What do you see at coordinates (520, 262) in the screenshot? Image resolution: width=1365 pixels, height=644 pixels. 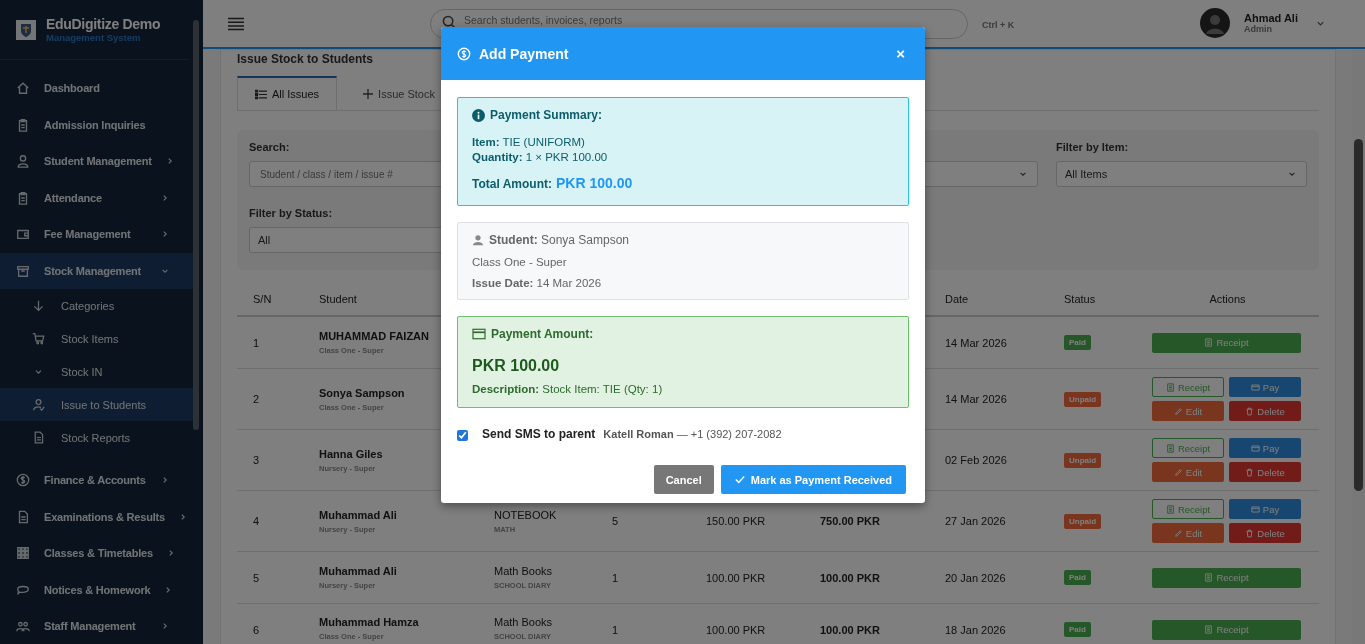 I see `student-class: Class One - Super` at bounding box center [520, 262].